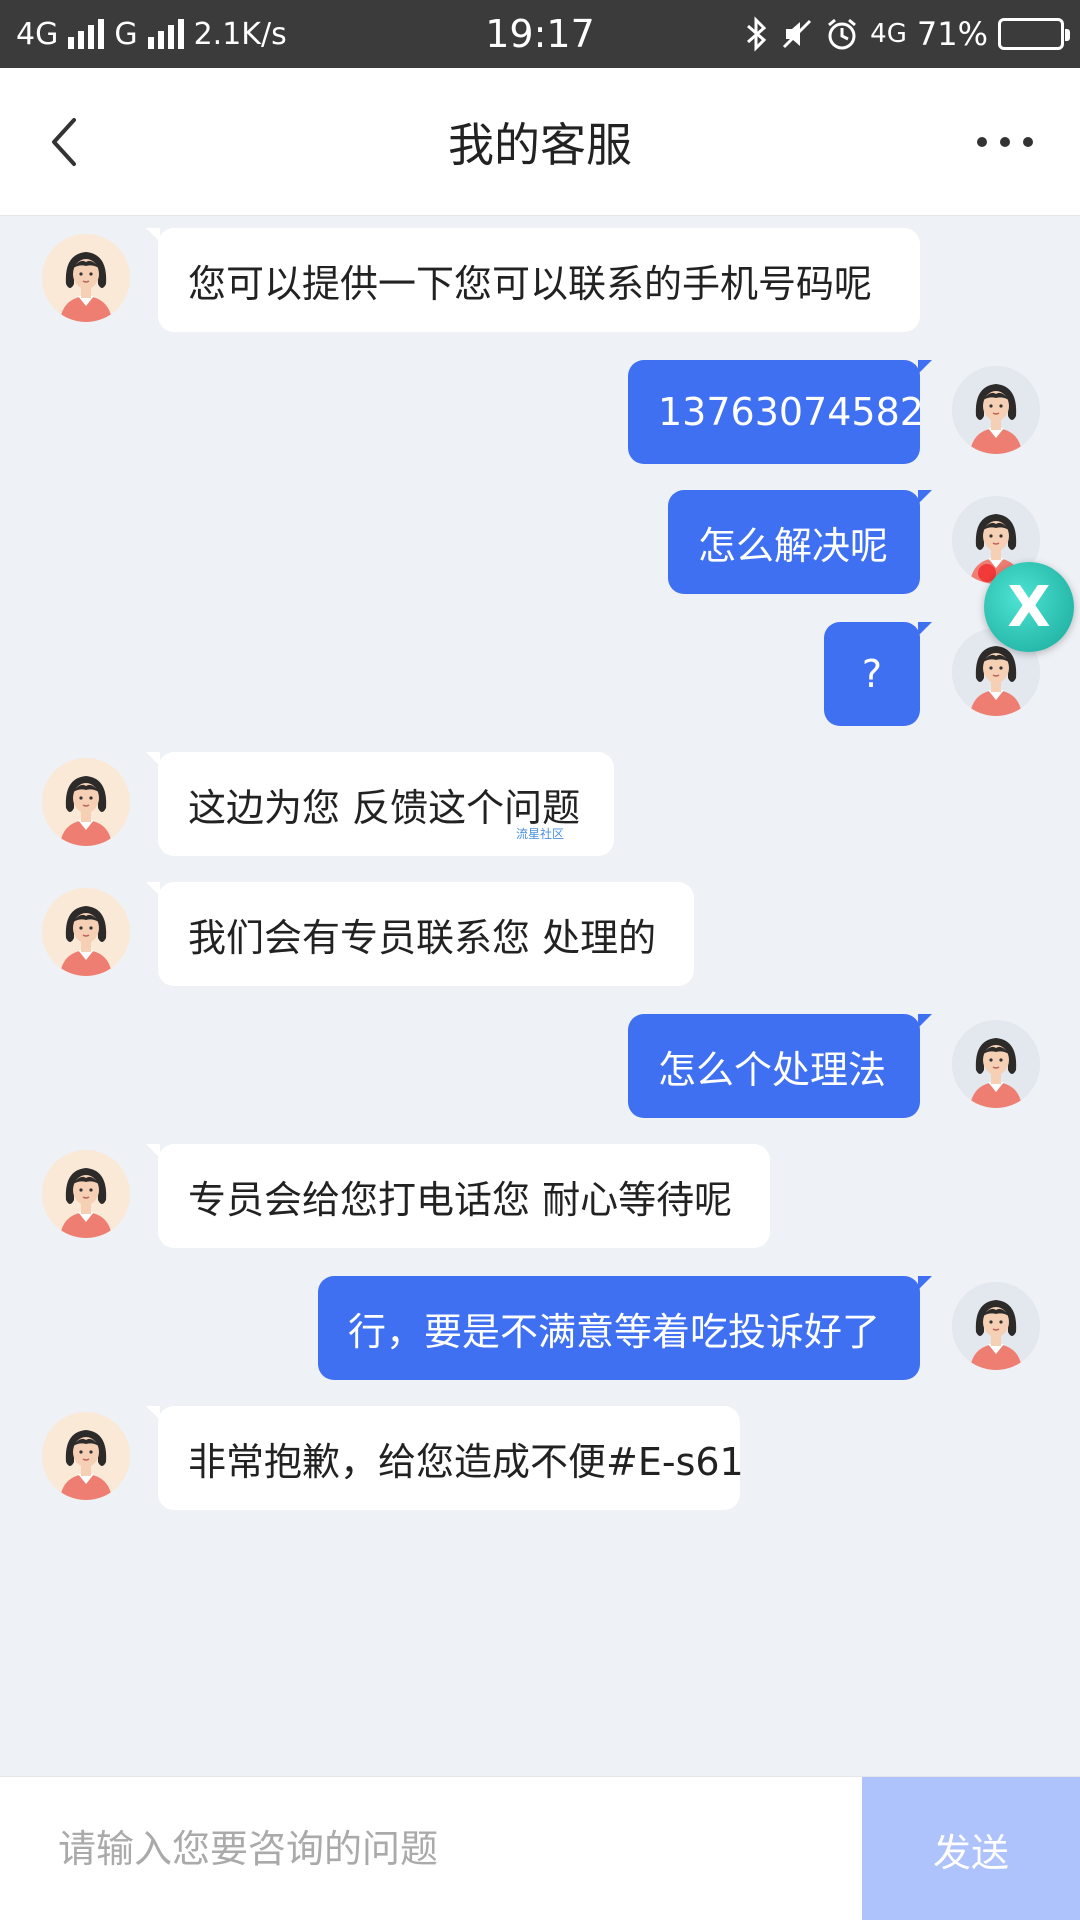 Image resolution: width=1080 pixels, height=1920 pixels. Describe the element at coordinates (872, 674) in the screenshot. I see `message-text: ?` at that location.